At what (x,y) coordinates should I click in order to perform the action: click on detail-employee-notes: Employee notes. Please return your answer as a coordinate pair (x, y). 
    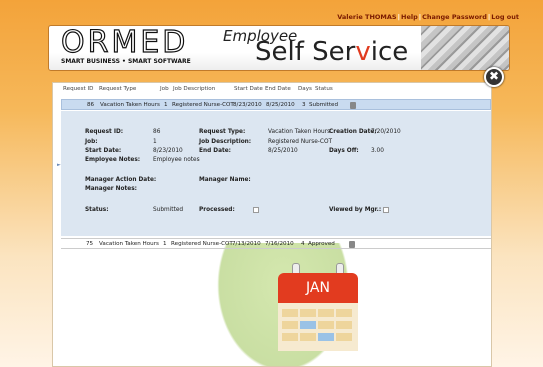
    Looking at the image, I should click on (176, 160).